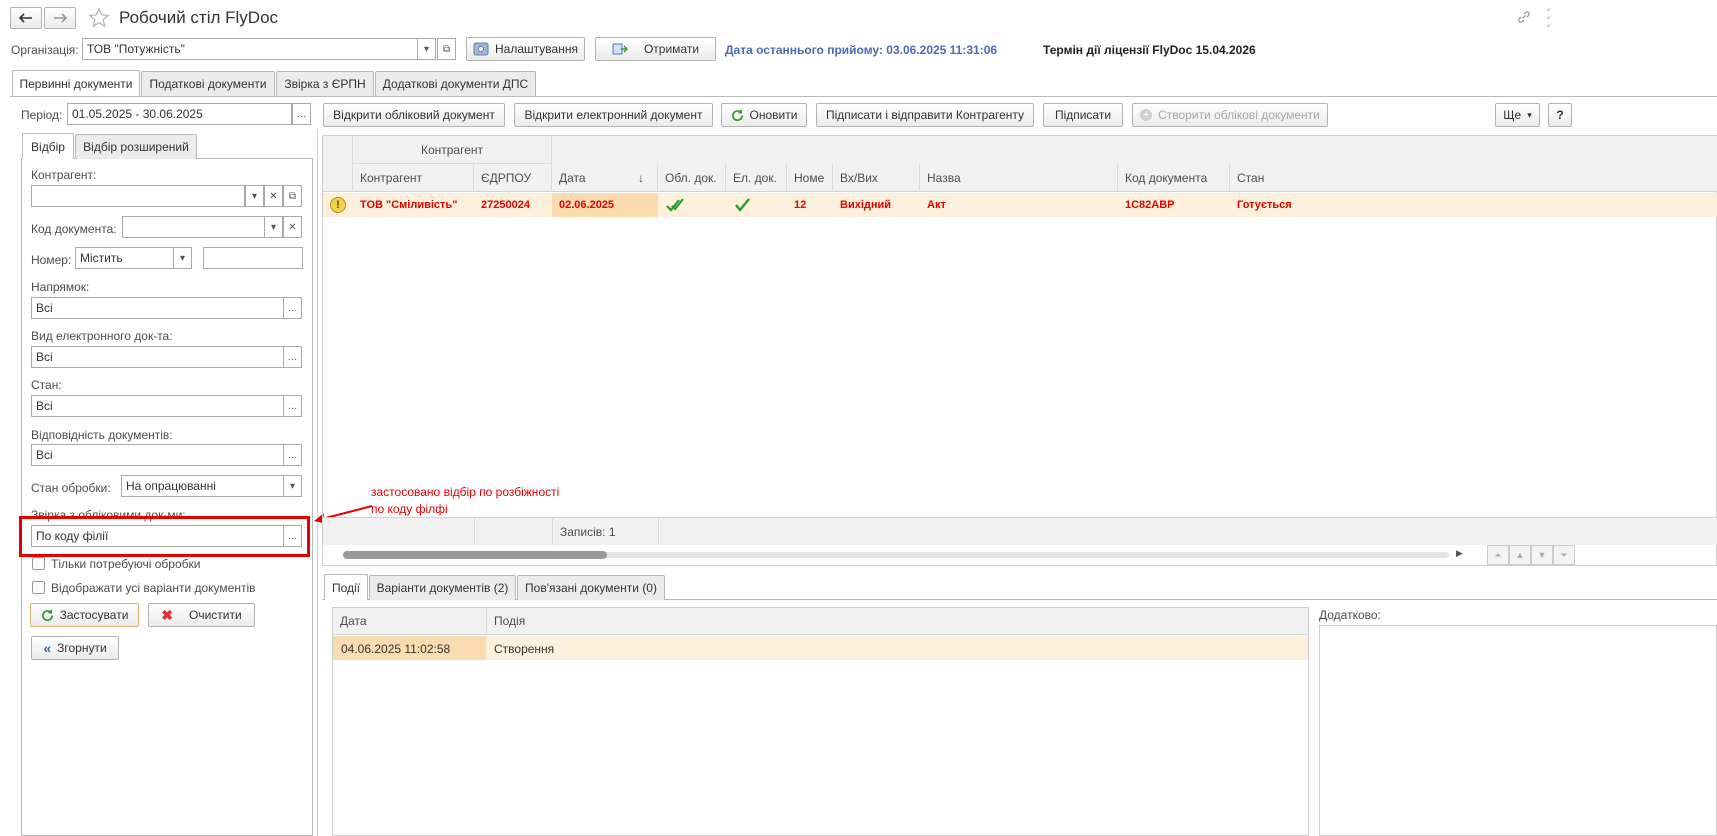 The height and width of the screenshot is (836, 1717). Describe the element at coordinates (475, 555) in the screenshot. I see `scrollbar-thumb` at that location.